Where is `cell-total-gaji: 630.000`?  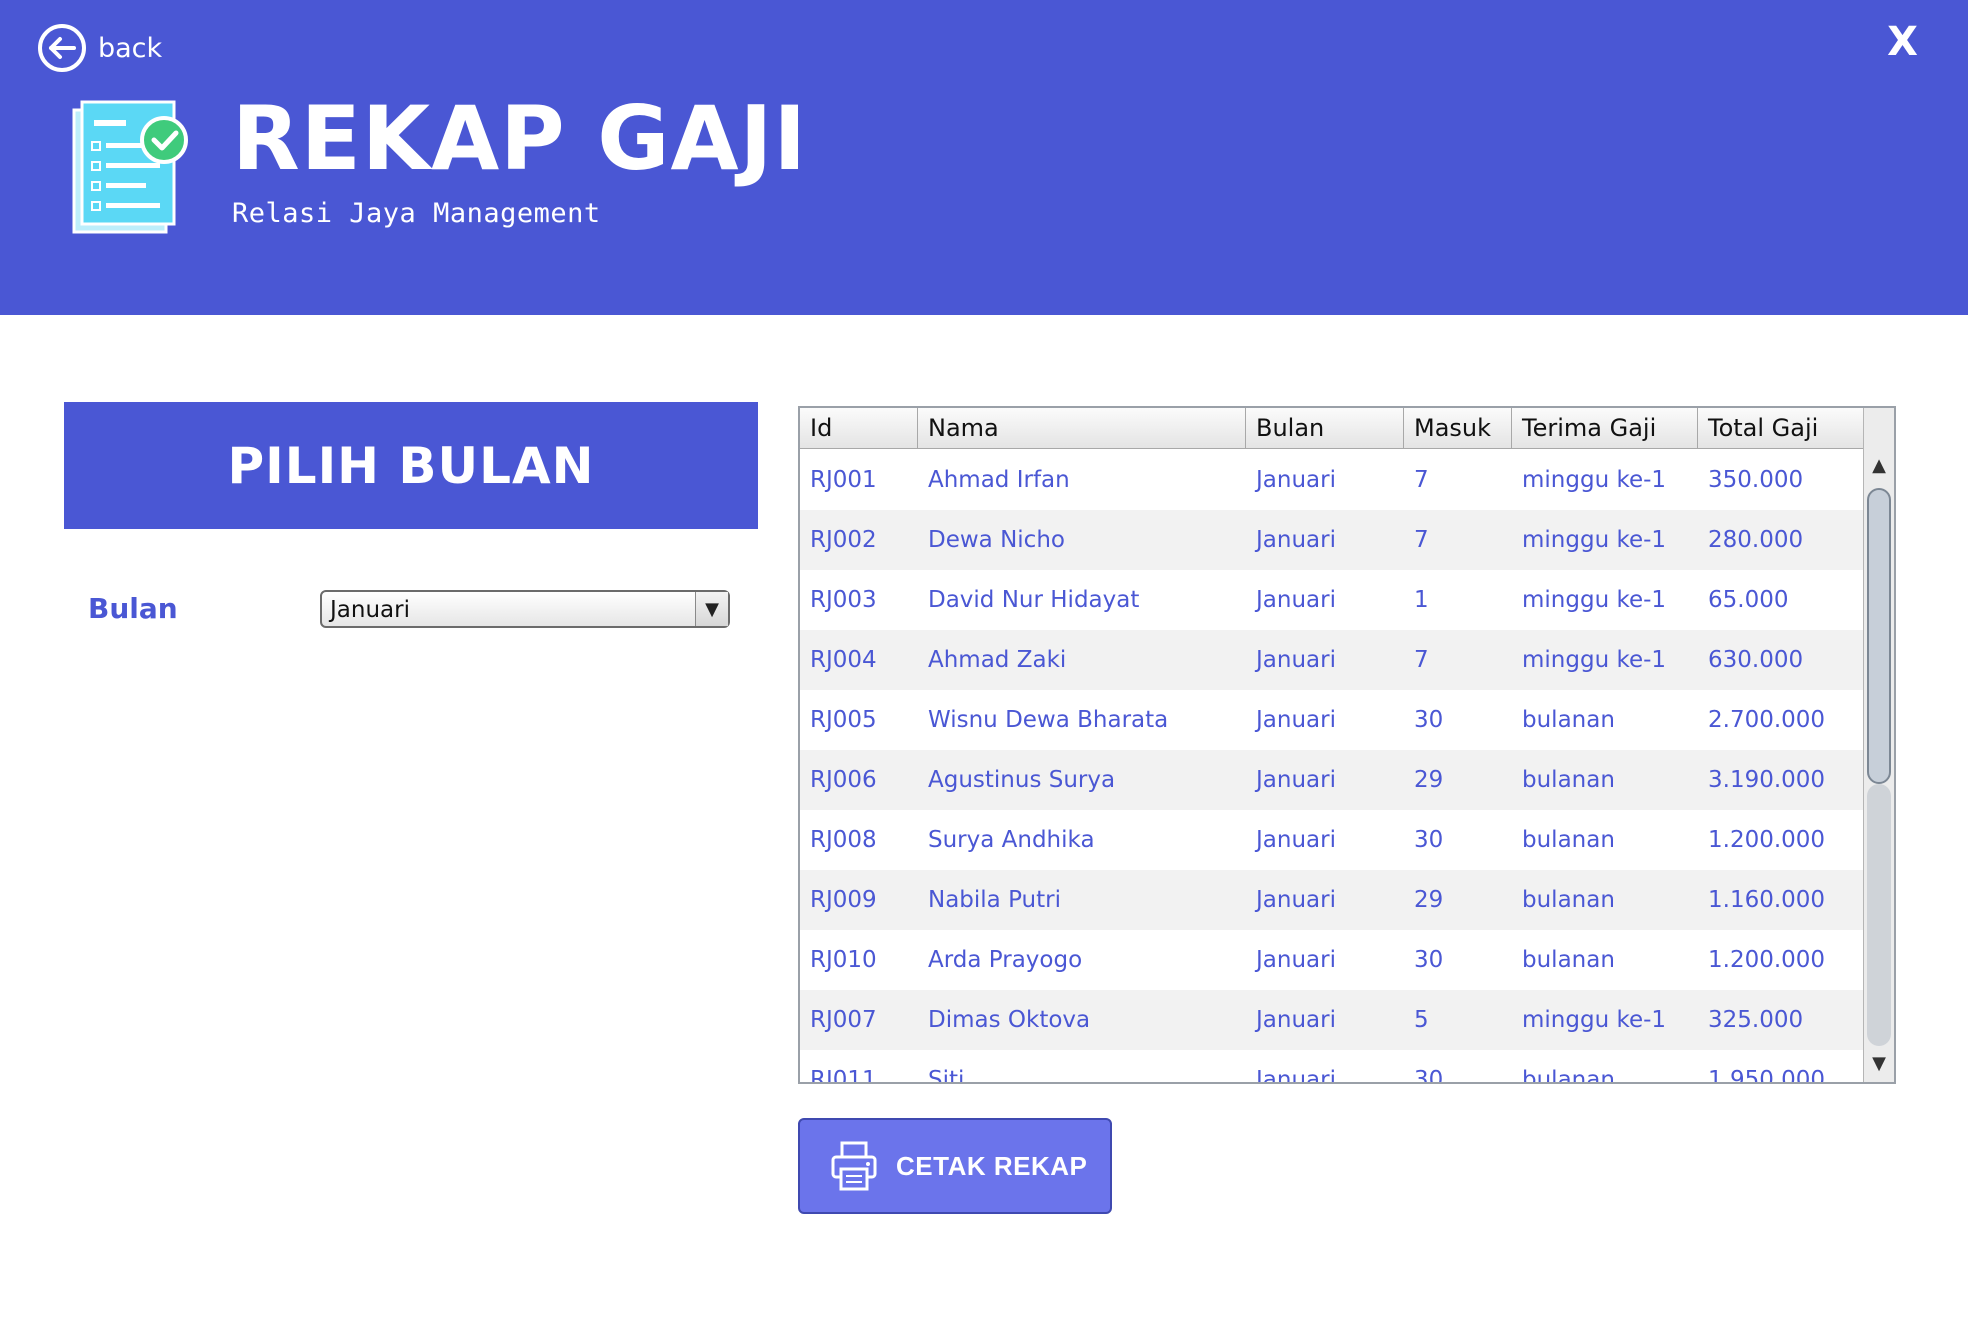 cell-total-gaji: 630.000 is located at coordinates (1756, 660).